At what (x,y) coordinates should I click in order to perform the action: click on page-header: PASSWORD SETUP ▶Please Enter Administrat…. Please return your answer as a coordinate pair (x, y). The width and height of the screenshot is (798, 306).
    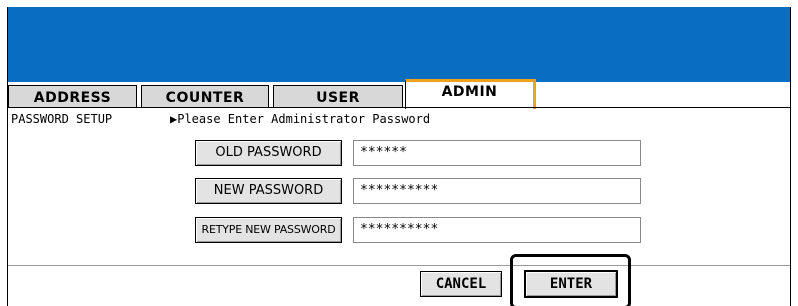
    Looking at the image, I should click on (399, 119).